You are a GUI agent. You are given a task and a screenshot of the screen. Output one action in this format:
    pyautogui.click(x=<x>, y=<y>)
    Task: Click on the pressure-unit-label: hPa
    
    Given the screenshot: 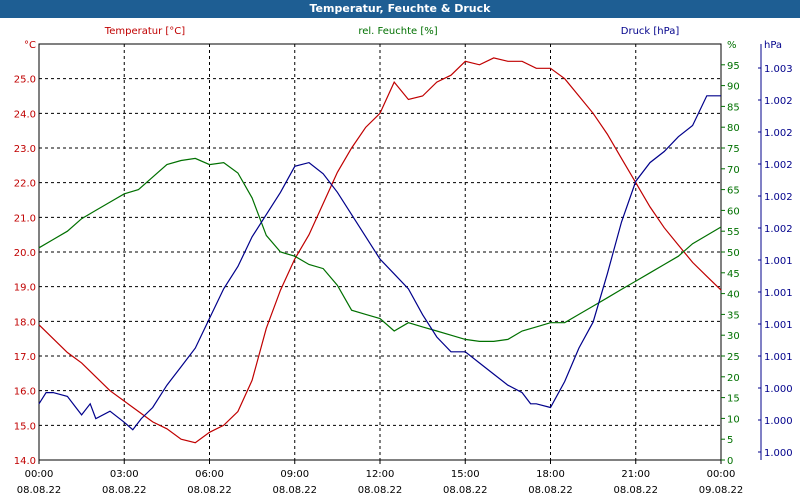 What is the action you would take?
    pyautogui.click(x=773, y=45)
    